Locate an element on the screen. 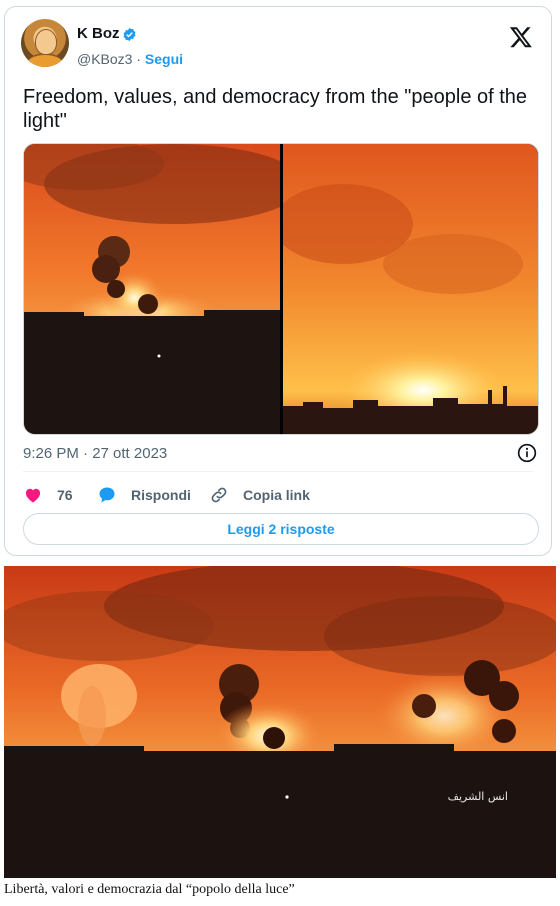  copy-link-button: Copia link is located at coordinates (259, 495).